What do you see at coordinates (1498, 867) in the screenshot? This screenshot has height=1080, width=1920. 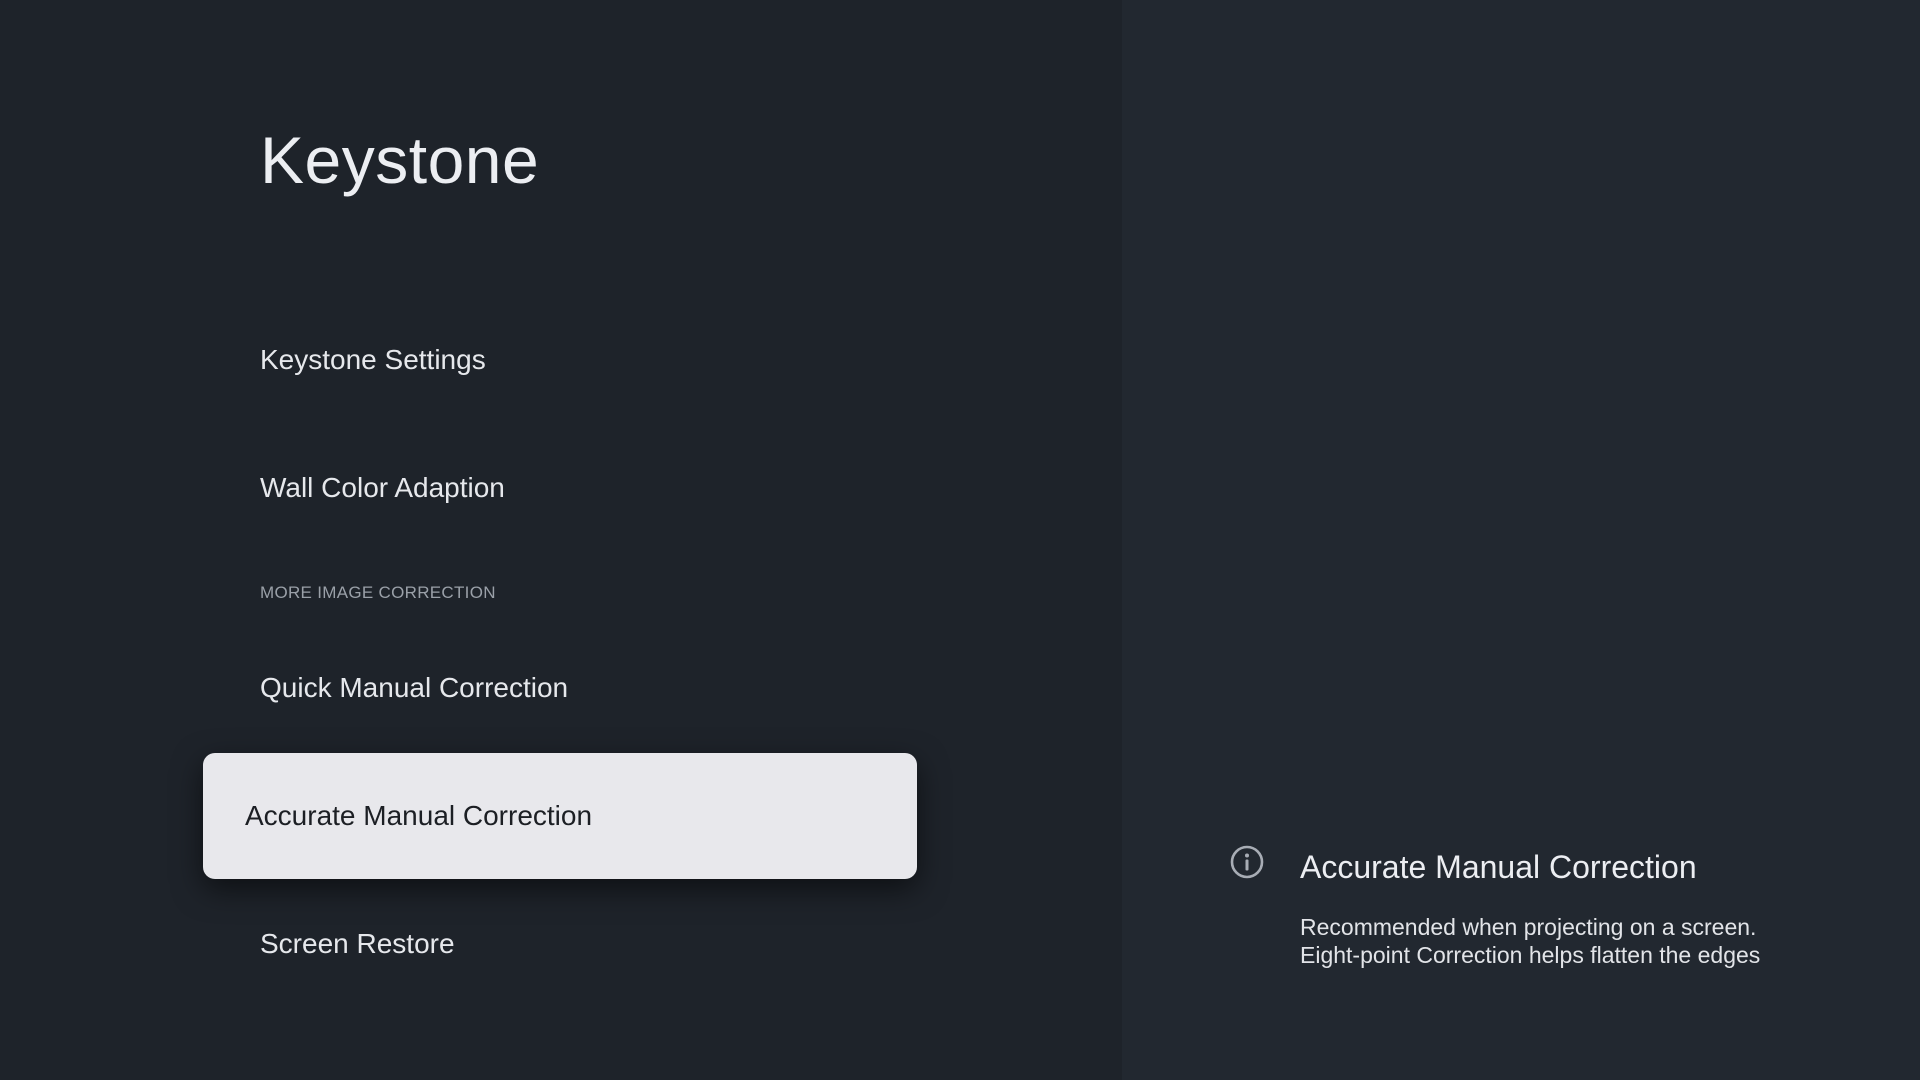 I see `info-title: Accurate Manual Correction` at bounding box center [1498, 867].